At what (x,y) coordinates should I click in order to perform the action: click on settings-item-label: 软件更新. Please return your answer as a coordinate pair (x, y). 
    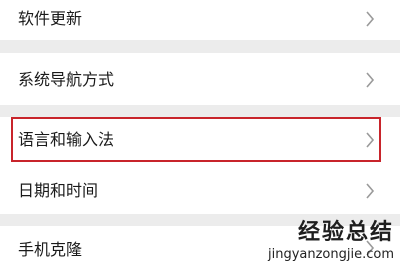
    Looking at the image, I should click on (50, 18).